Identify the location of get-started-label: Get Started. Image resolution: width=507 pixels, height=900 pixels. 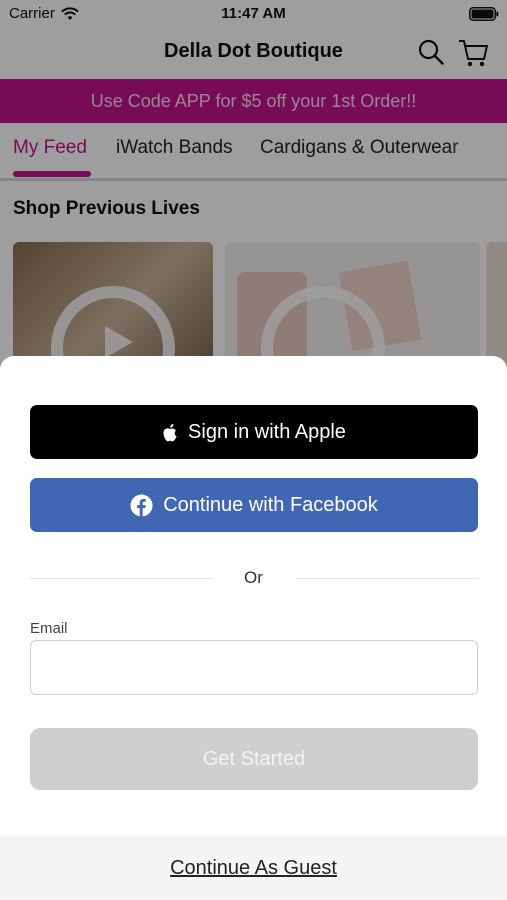
(254, 758).